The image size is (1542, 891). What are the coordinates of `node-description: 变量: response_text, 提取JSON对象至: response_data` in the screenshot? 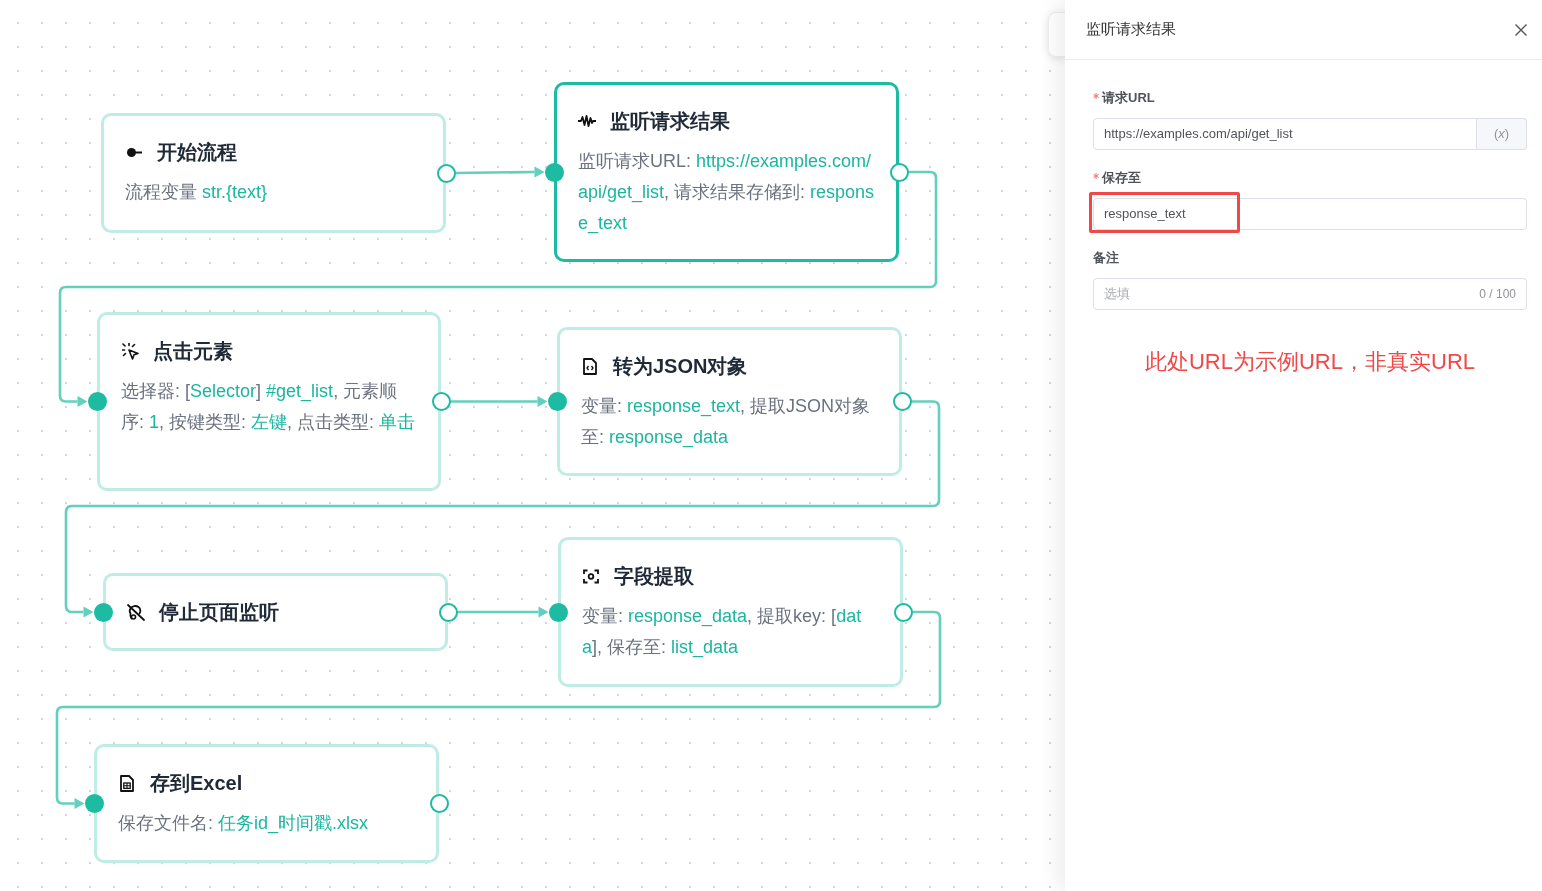 It's located at (726, 422).